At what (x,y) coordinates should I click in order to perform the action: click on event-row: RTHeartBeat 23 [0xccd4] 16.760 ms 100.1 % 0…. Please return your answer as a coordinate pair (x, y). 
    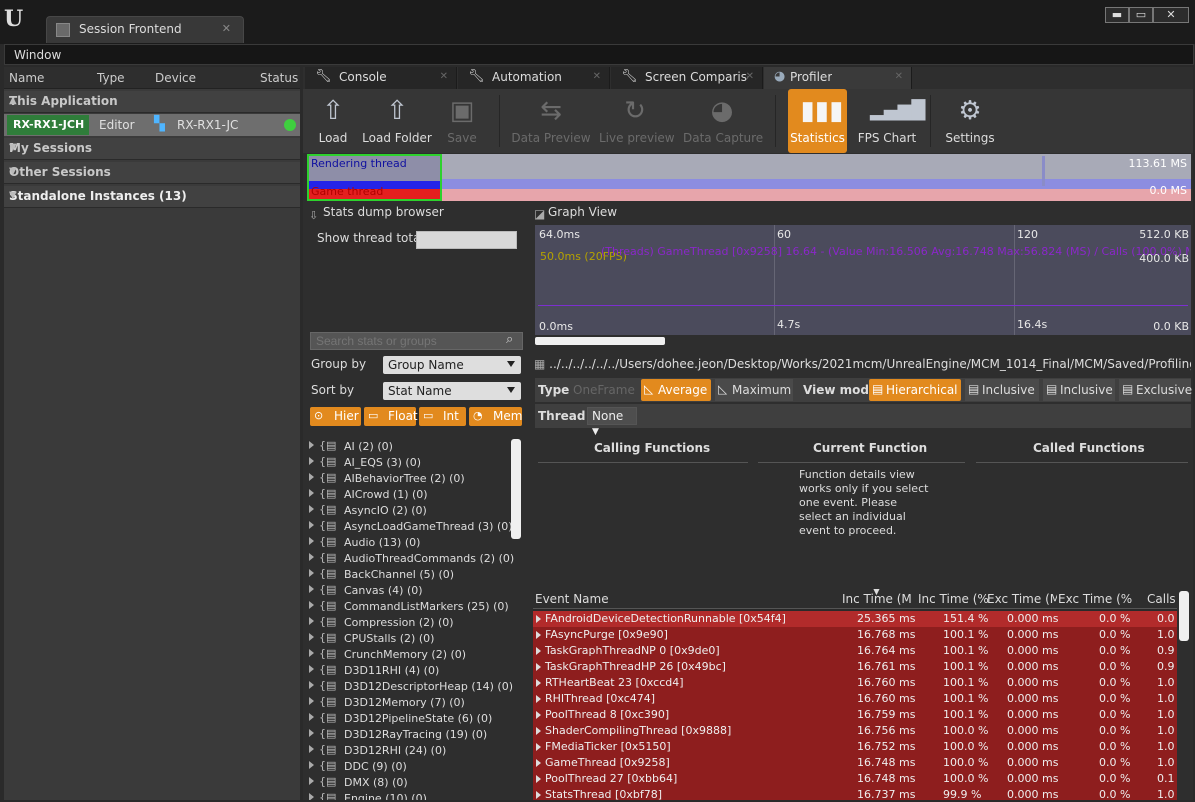
    Looking at the image, I should click on (855, 683).